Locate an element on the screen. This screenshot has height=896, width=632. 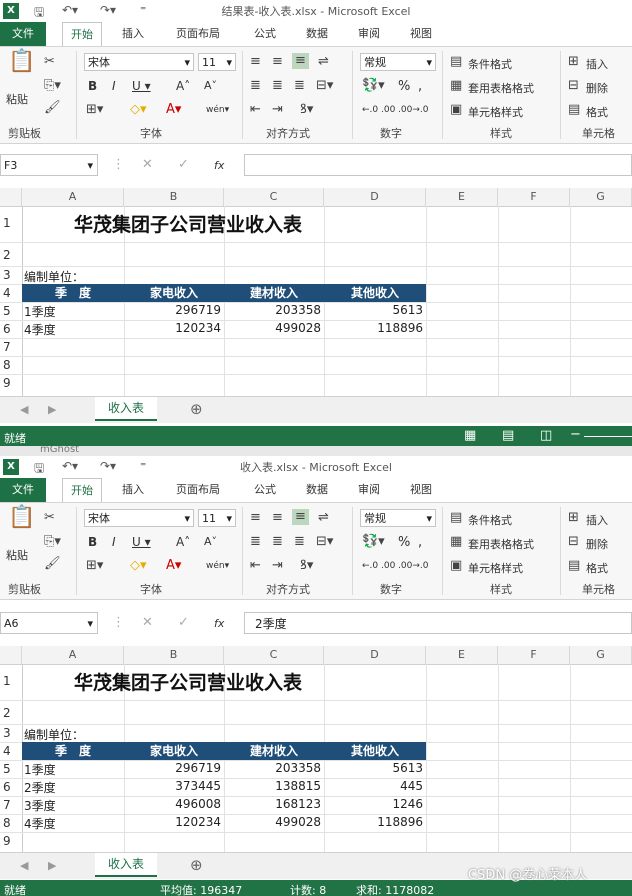
conditional-format-icon: ▤ is located at coordinates (456, 62).